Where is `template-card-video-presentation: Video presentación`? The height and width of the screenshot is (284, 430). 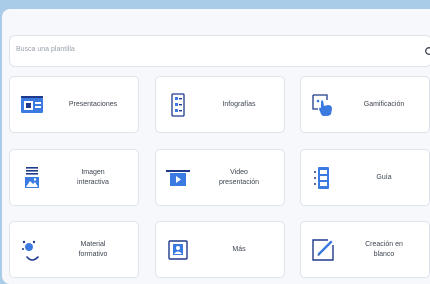 template-card-video-presentation: Video presentación is located at coordinates (220, 177).